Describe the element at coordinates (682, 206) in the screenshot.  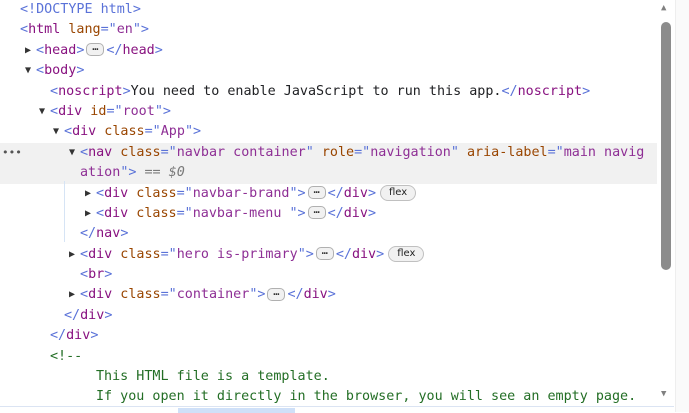
I see `panel-edge` at that location.